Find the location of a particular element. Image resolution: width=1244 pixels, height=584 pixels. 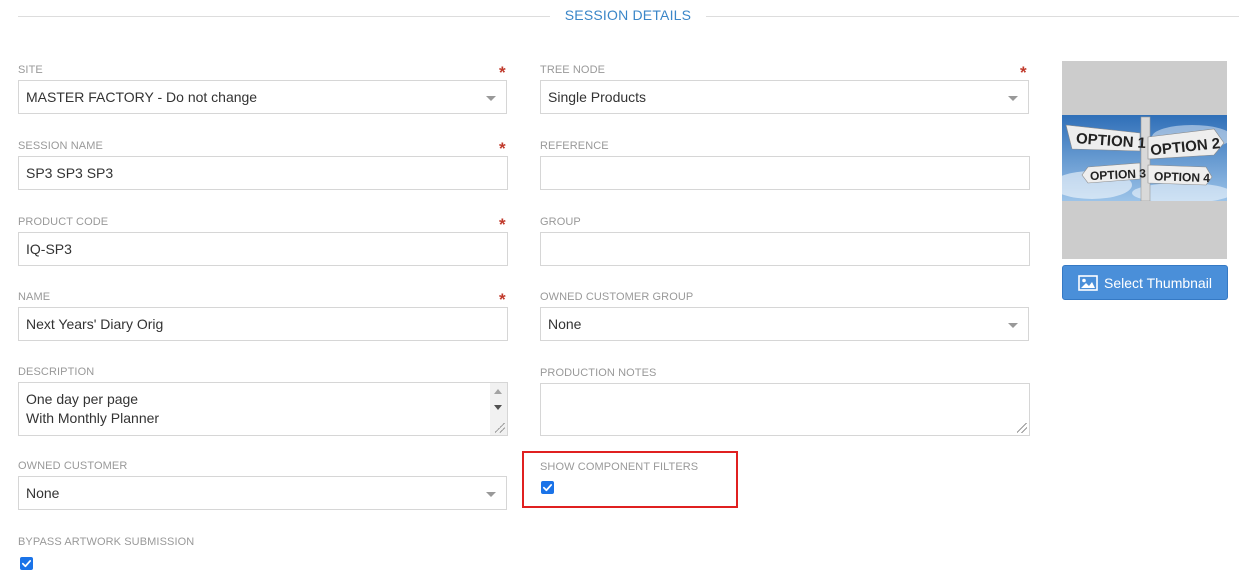

sign-option-3: OPTION 3 is located at coordinates (1118, 174).